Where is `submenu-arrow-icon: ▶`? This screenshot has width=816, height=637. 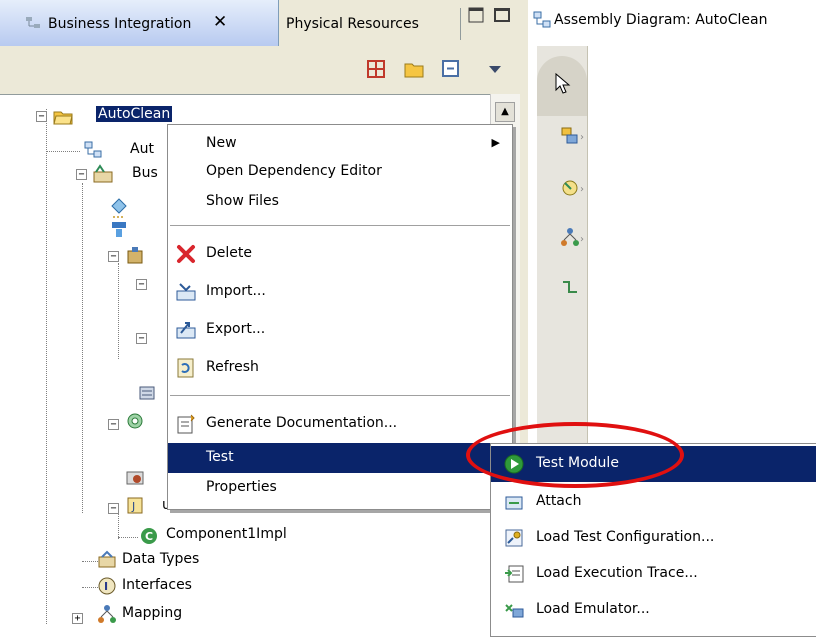
submenu-arrow-icon: ▶ is located at coordinates (495, 142).